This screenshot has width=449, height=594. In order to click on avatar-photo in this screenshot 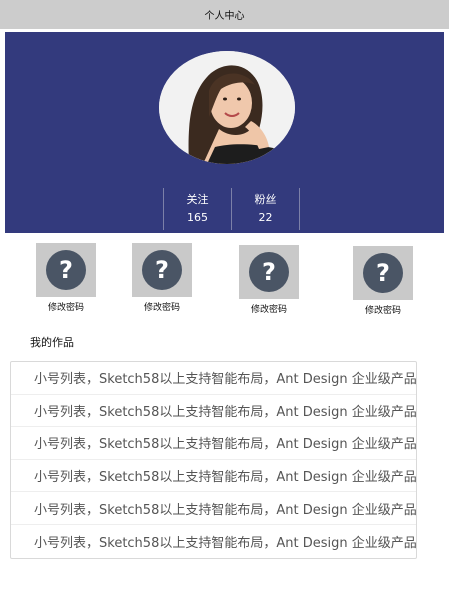, I will do `click(227, 107)`.